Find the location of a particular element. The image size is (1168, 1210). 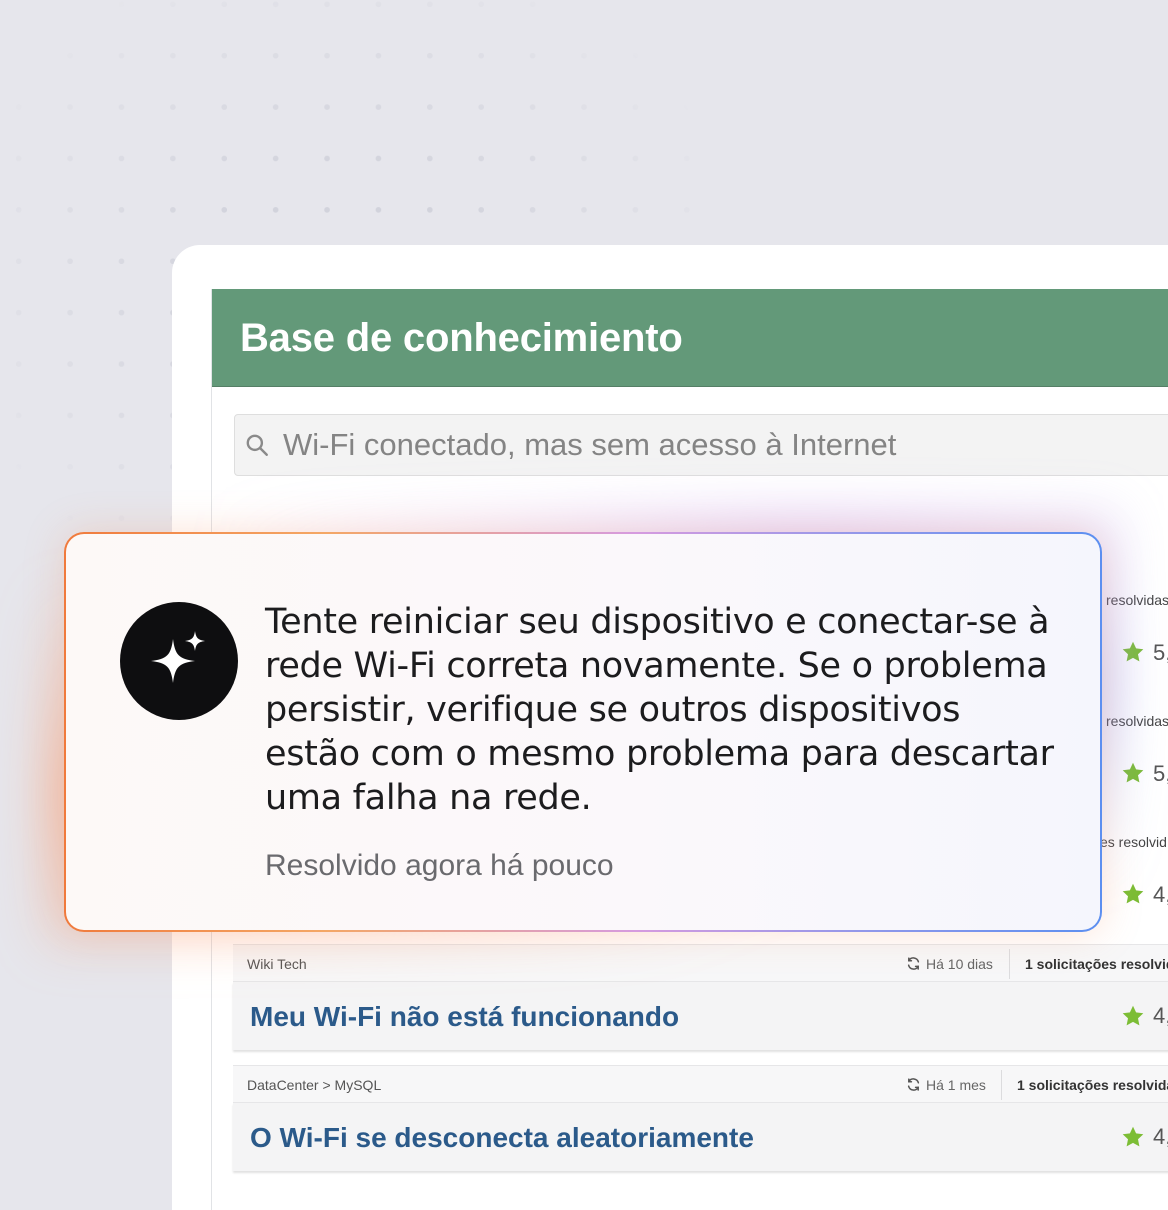

ai-answer-status: Resolvido agora há pouco is located at coordinates (439, 865).